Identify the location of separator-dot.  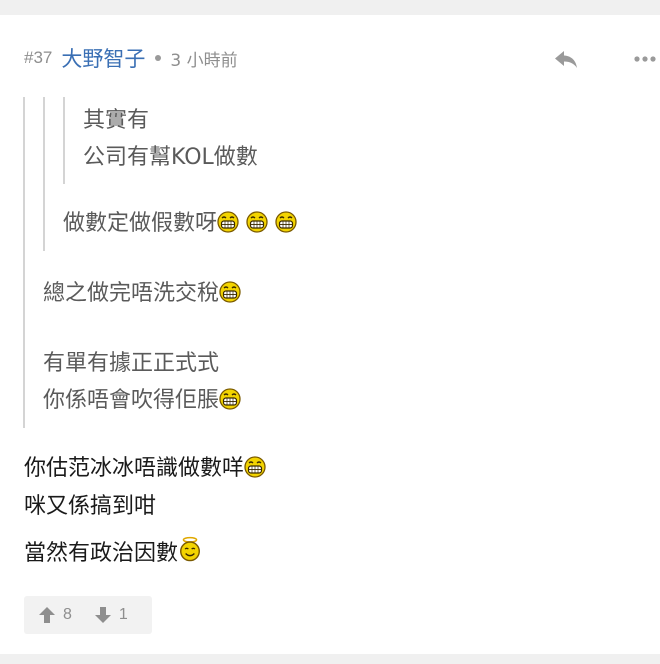
(158, 58).